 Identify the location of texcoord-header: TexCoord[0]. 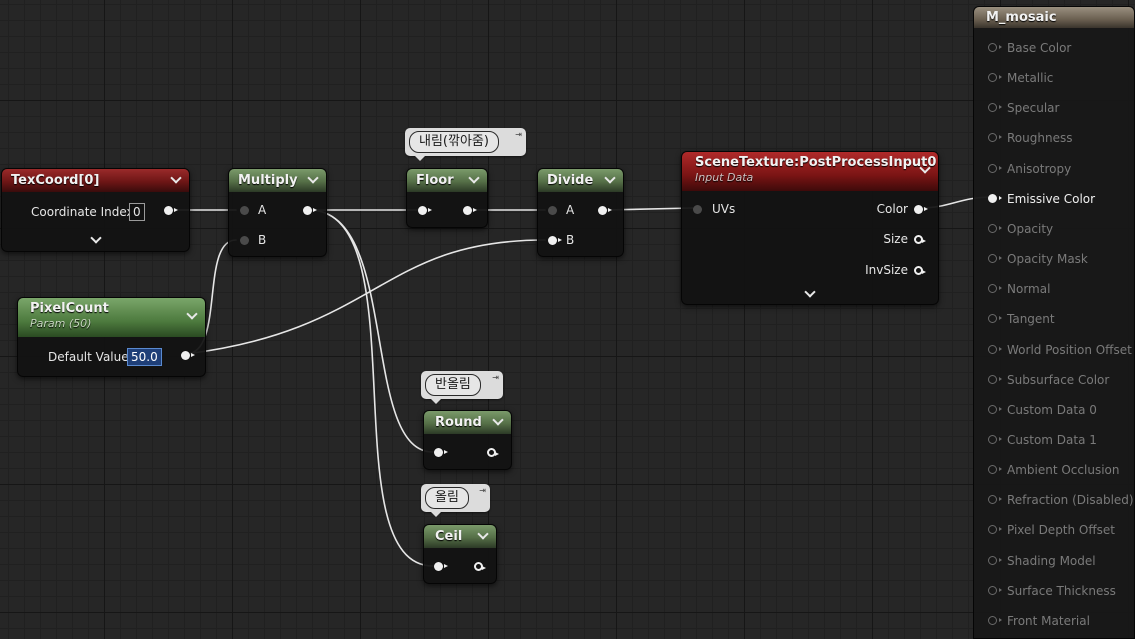
(95, 180).